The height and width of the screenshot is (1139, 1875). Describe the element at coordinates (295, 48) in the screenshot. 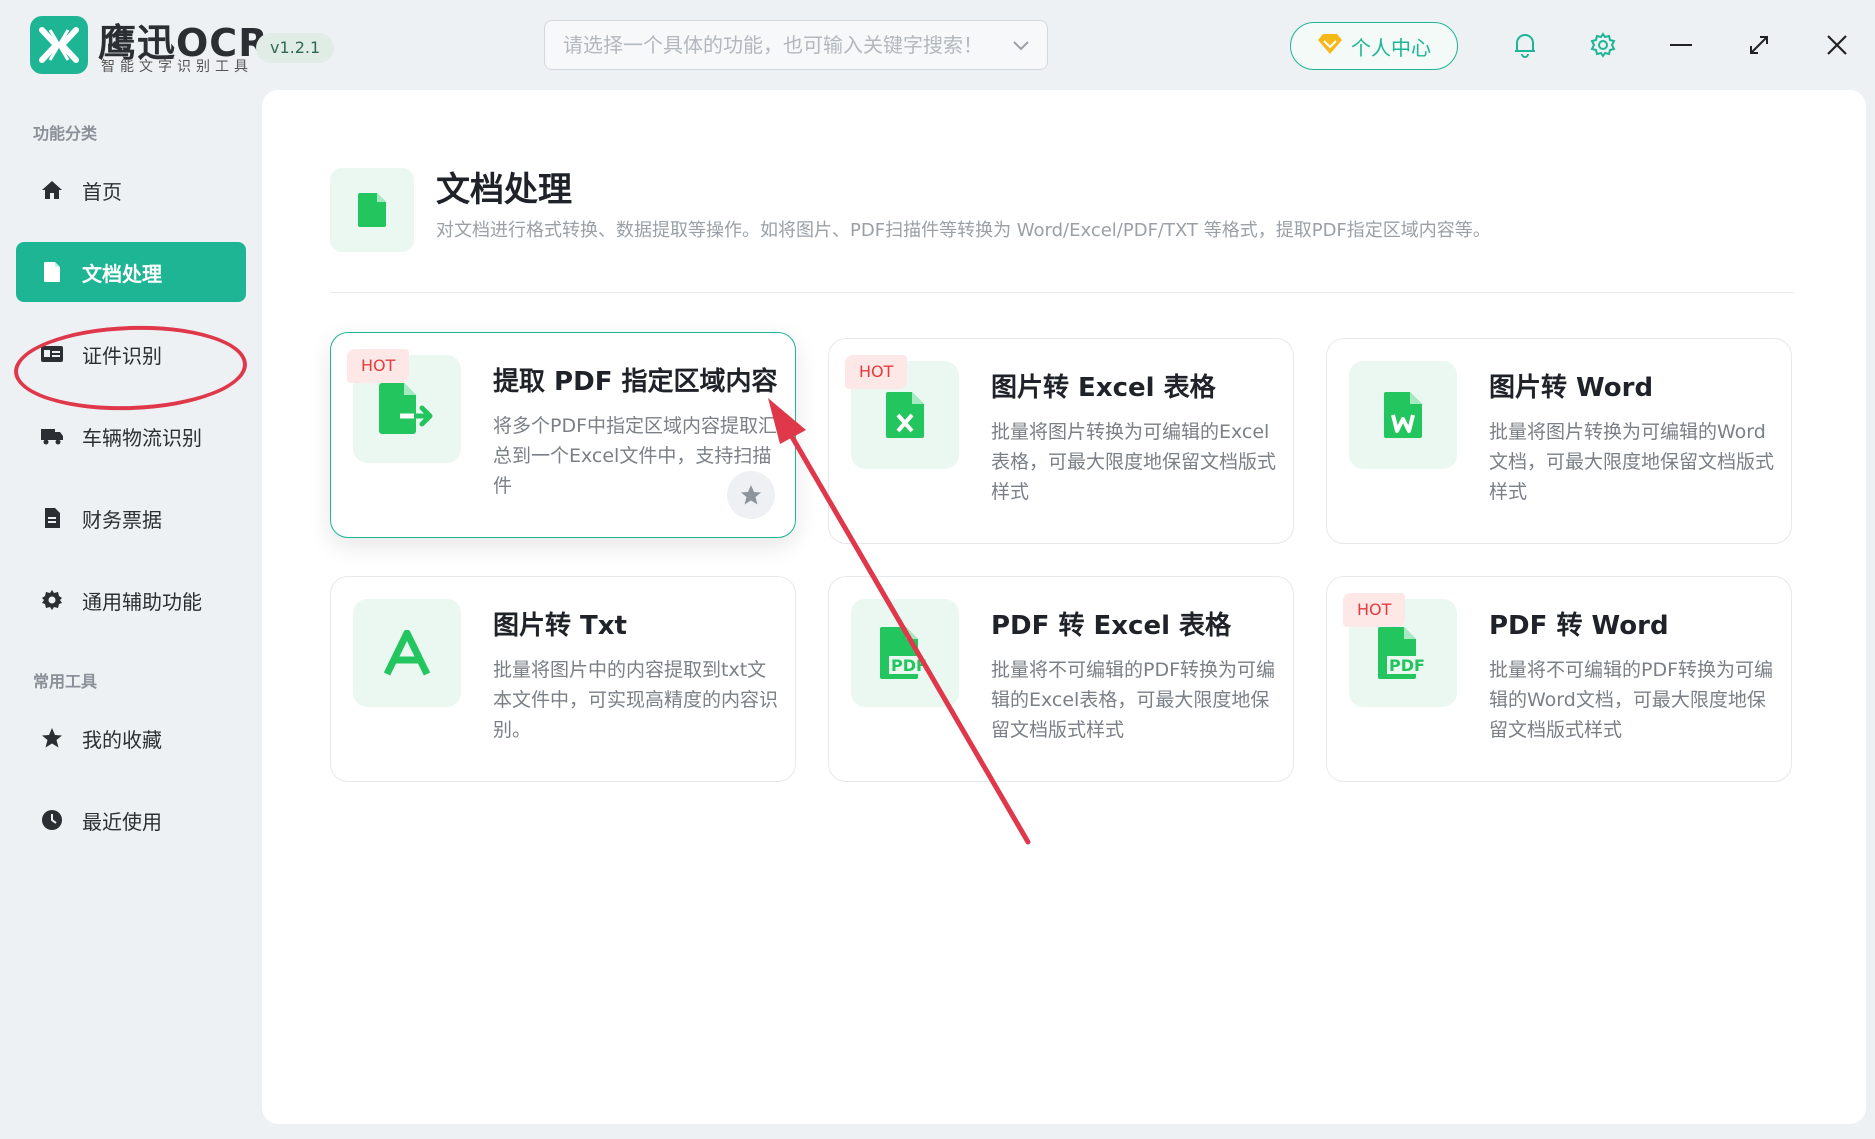

I see `version-badge: v1.2.1` at that location.